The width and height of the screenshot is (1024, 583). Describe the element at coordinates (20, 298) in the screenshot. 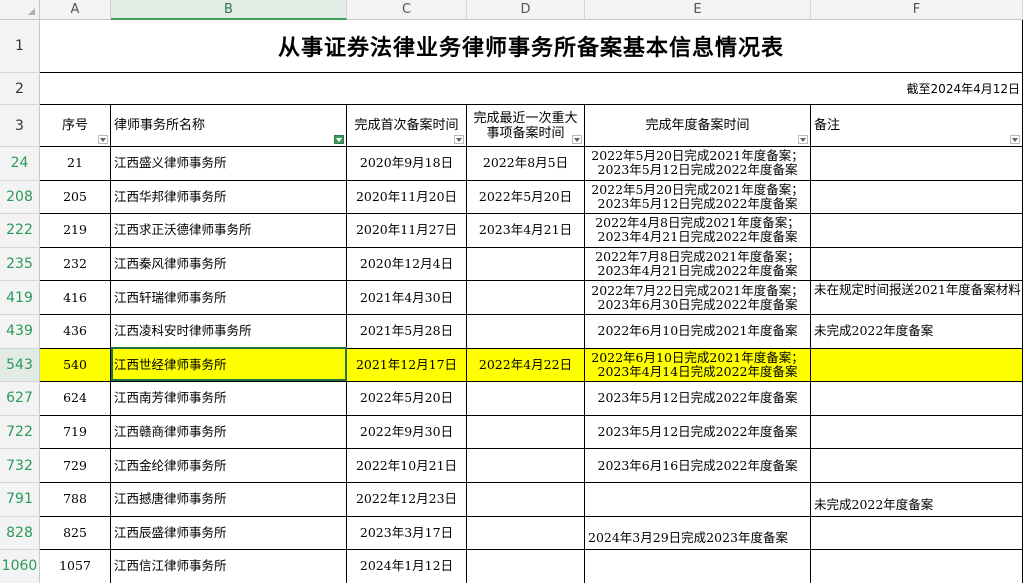

I see `row-header: 419` at that location.